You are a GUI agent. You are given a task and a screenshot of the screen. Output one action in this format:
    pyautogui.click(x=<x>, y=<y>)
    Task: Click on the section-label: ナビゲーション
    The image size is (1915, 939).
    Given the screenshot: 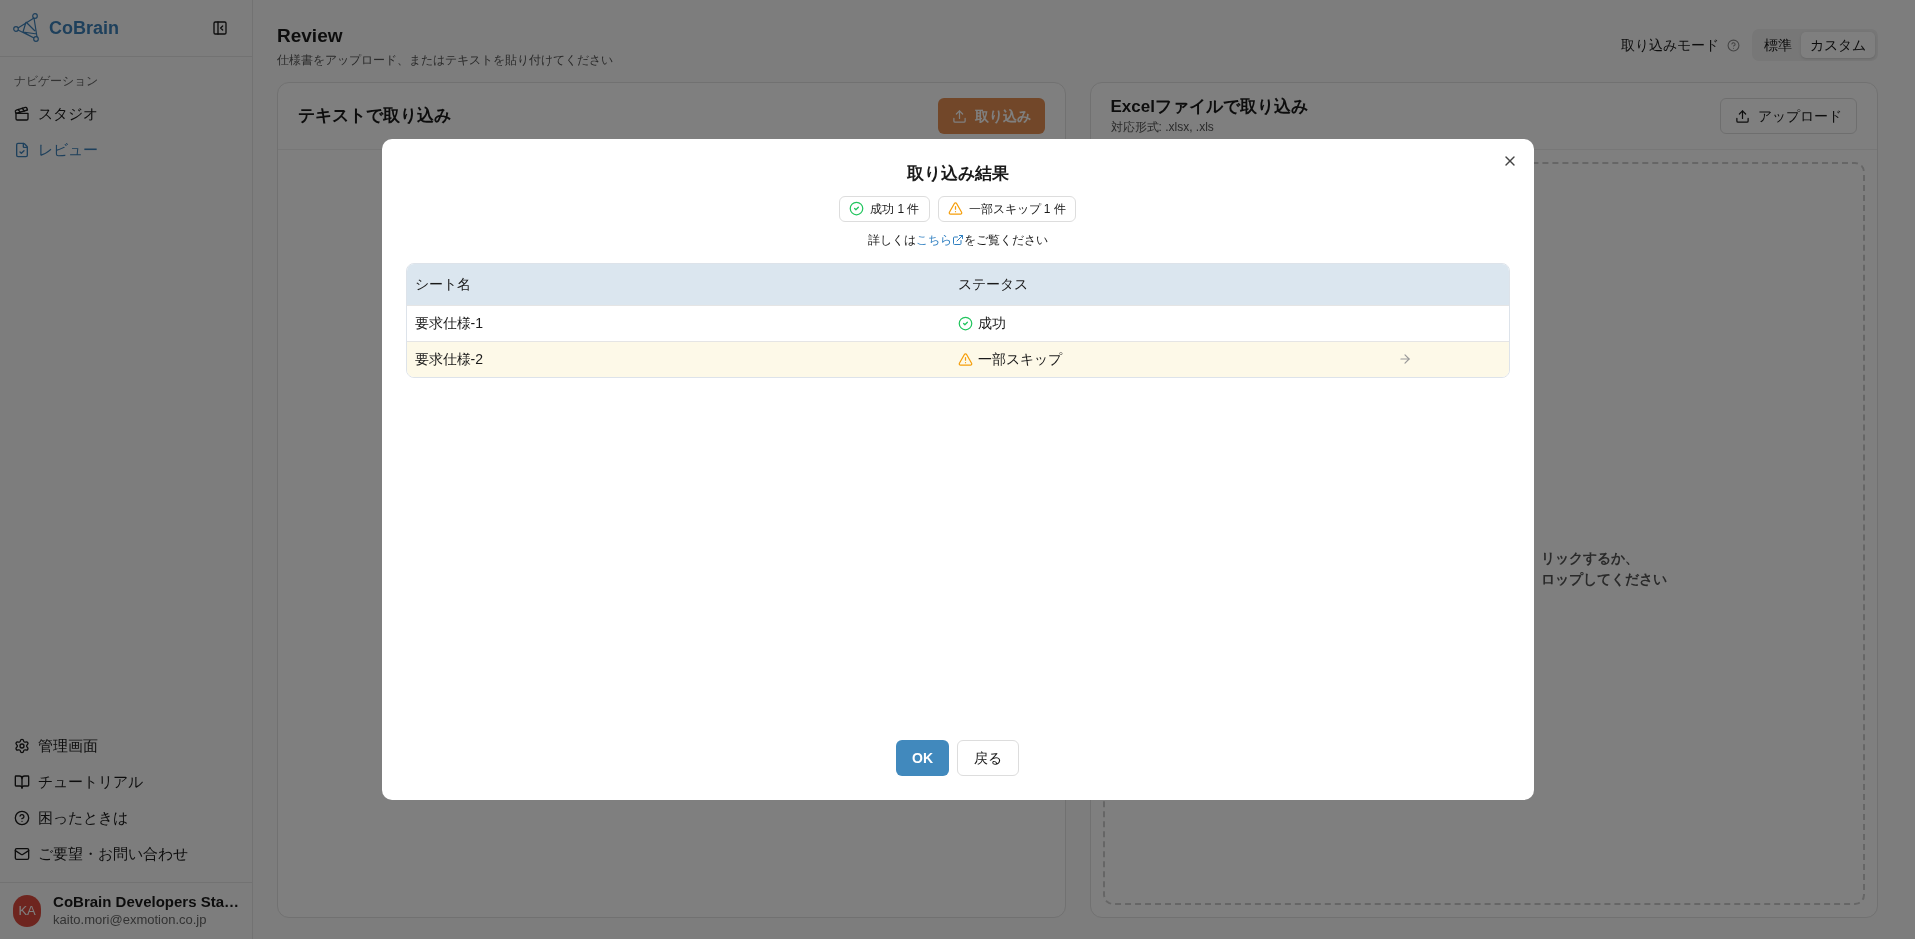 What is the action you would take?
    pyautogui.click(x=56, y=81)
    